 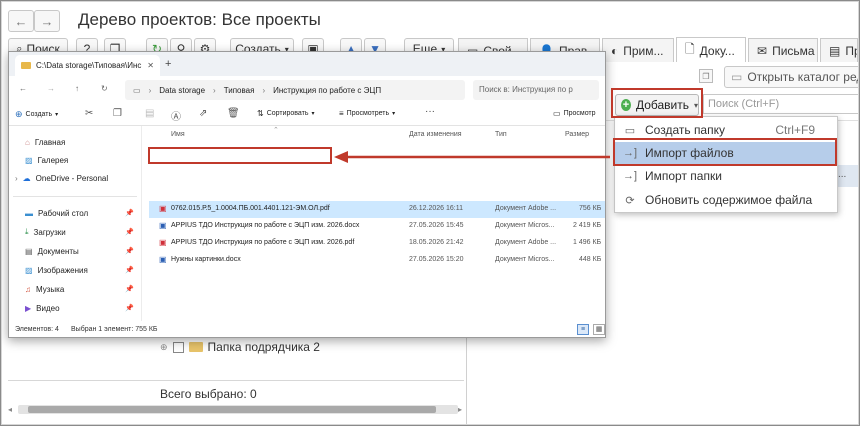 What do you see at coordinates (472, 157) in the screenshot?
I see `drag-arrow` at bounding box center [472, 157].